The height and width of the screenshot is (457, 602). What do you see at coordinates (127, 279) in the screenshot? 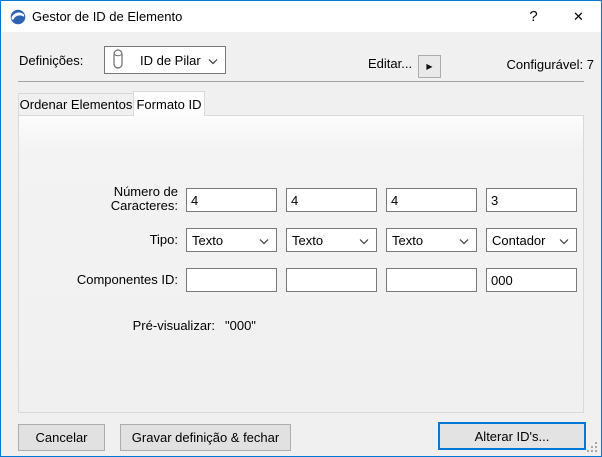
I see `components-label: Componentes ID:` at bounding box center [127, 279].